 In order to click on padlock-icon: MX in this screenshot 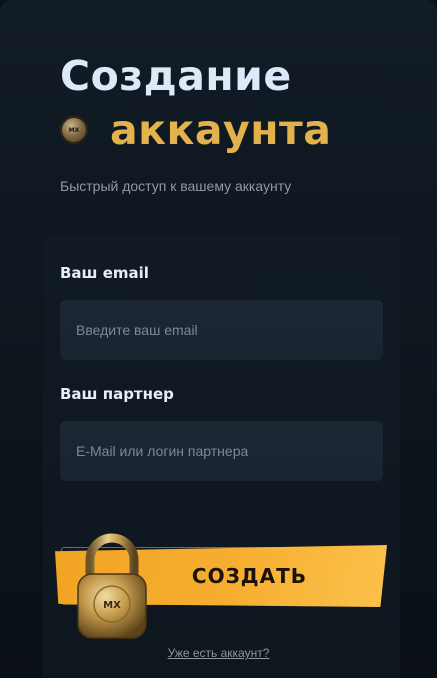, I will do `click(112, 586)`.